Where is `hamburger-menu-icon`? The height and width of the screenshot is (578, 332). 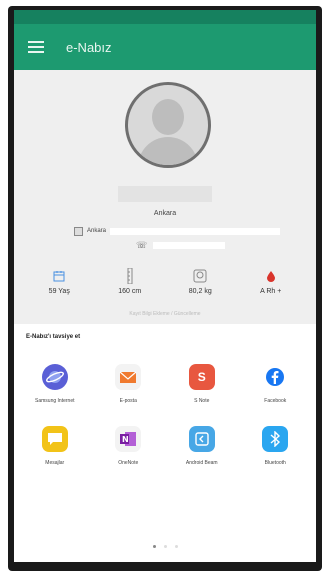 hamburger-menu-icon is located at coordinates (36, 47).